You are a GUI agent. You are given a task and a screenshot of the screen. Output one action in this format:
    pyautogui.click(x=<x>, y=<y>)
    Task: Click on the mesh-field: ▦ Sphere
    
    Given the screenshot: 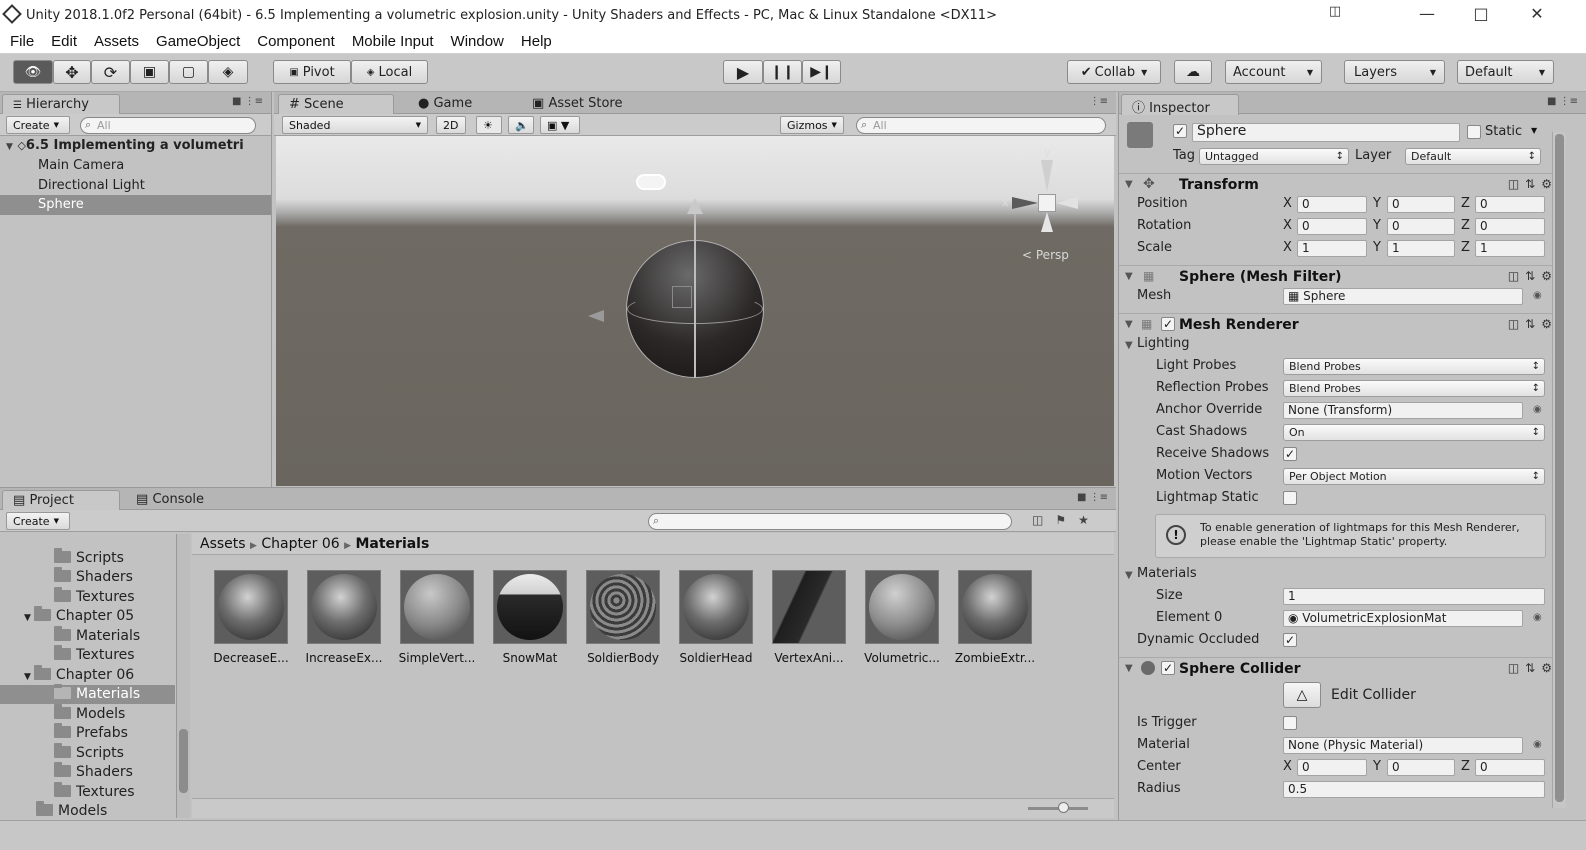 What is the action you would take?
    pyautogui.click(x=1403, y=296)
    